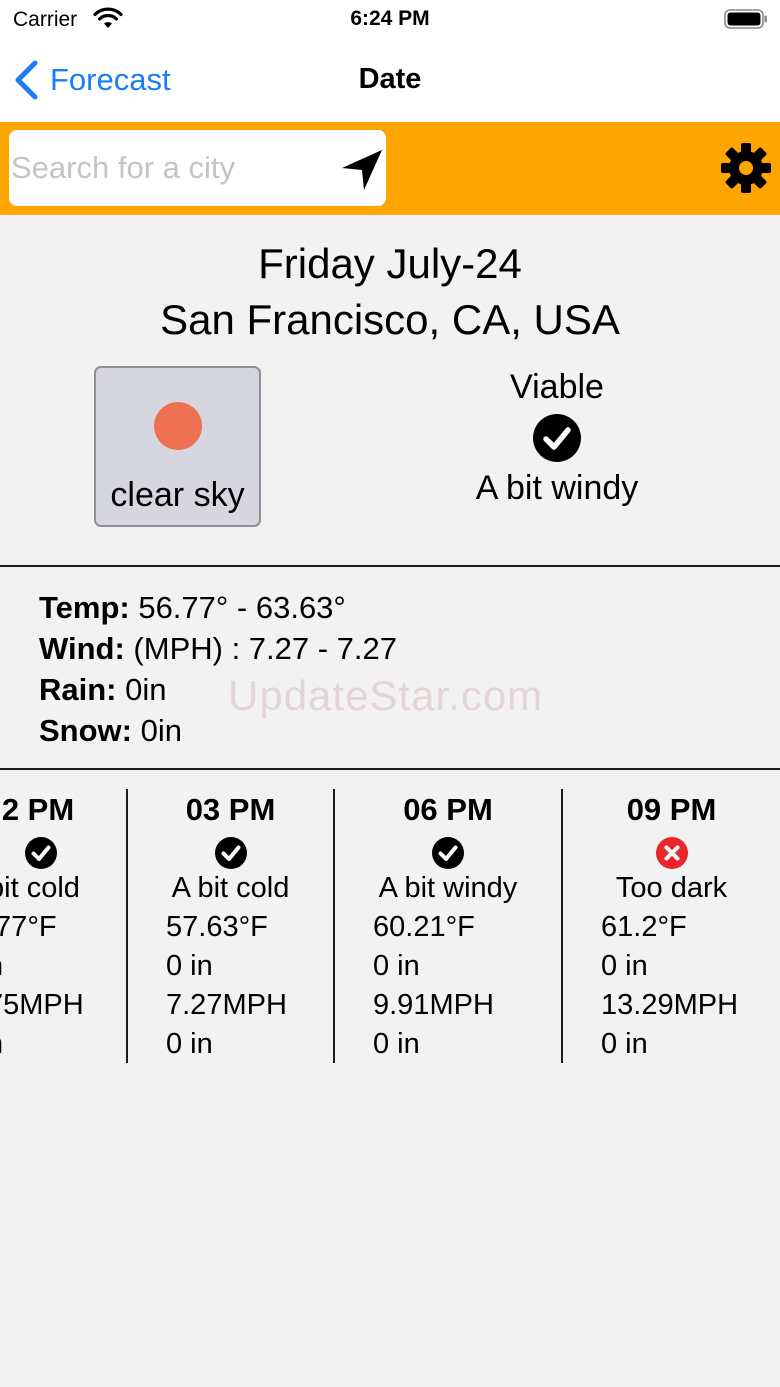  I want to click on hour-temp: 57.63°F, so click(217, 927).